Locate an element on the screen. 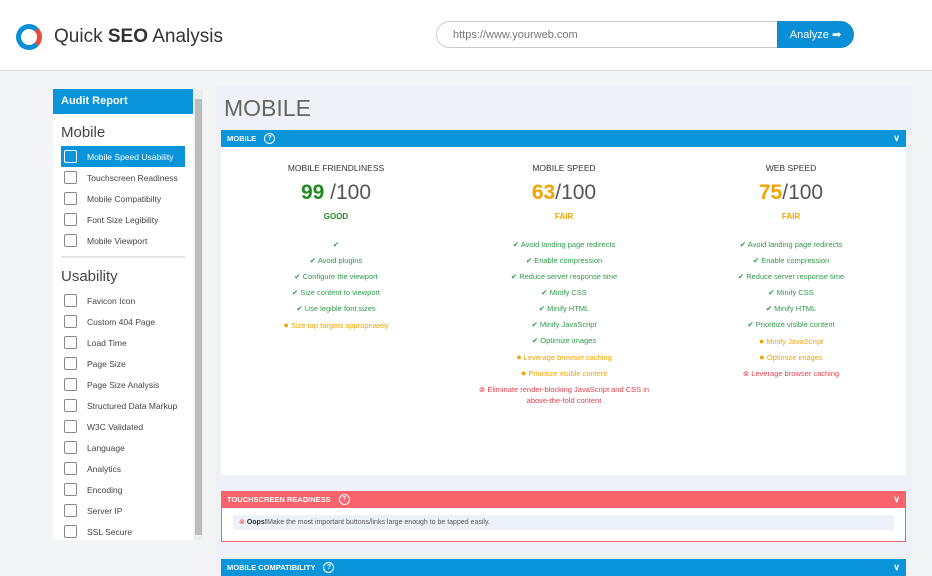  column-title: MOBILE SPEED is located at coordinates (564, 168).